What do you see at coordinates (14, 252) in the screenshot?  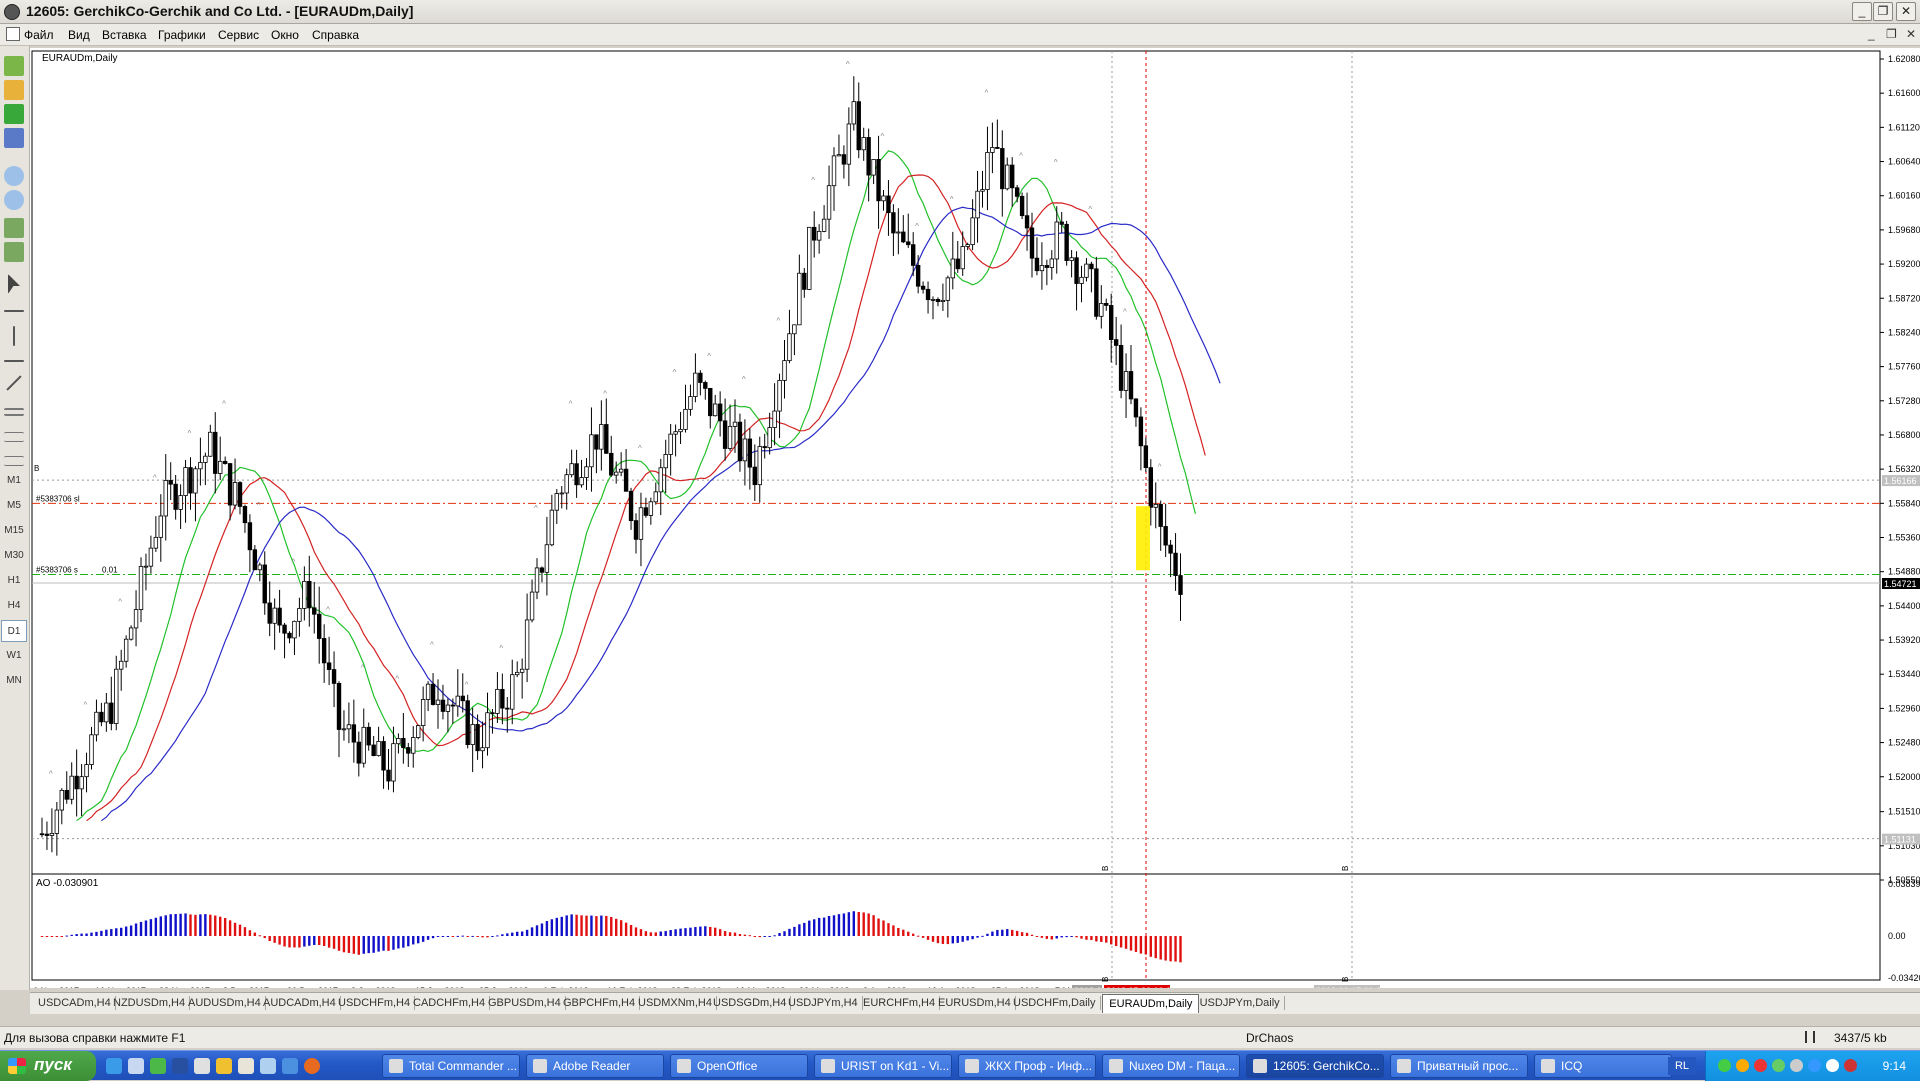 I see `chart-shift-icon` at bounding box center [14, 252].